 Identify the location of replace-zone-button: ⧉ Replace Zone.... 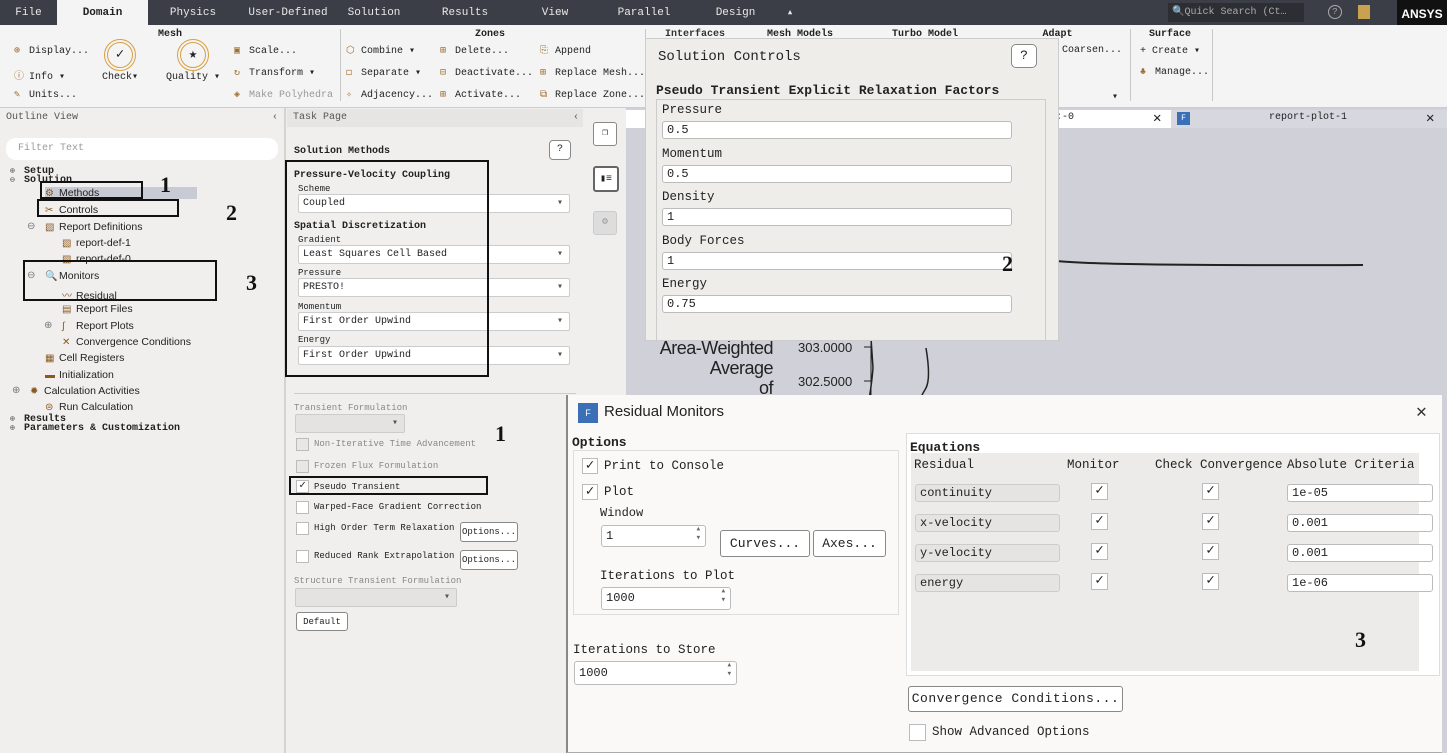
(592, 95).